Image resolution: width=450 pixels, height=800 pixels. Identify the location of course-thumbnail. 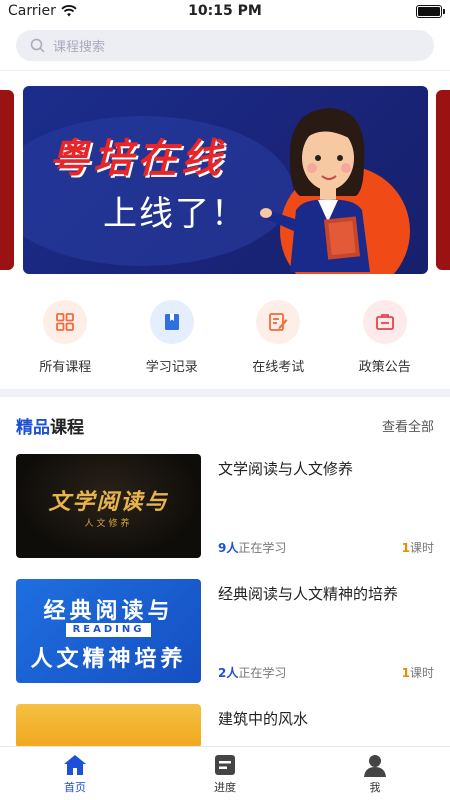
(108, 726).